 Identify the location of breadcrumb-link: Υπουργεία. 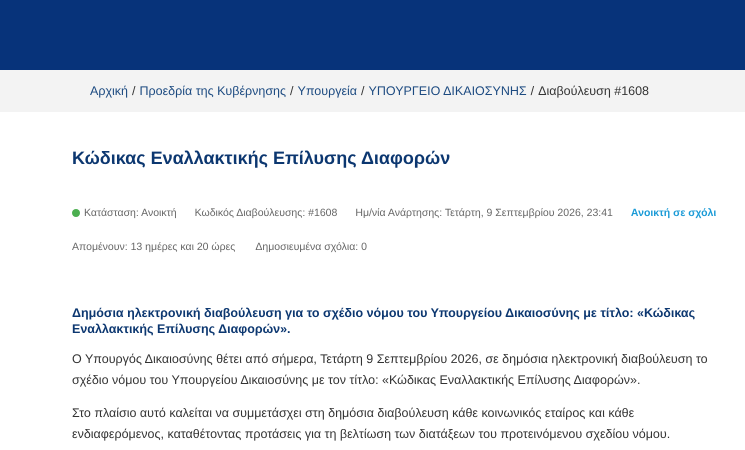
(328, 91).